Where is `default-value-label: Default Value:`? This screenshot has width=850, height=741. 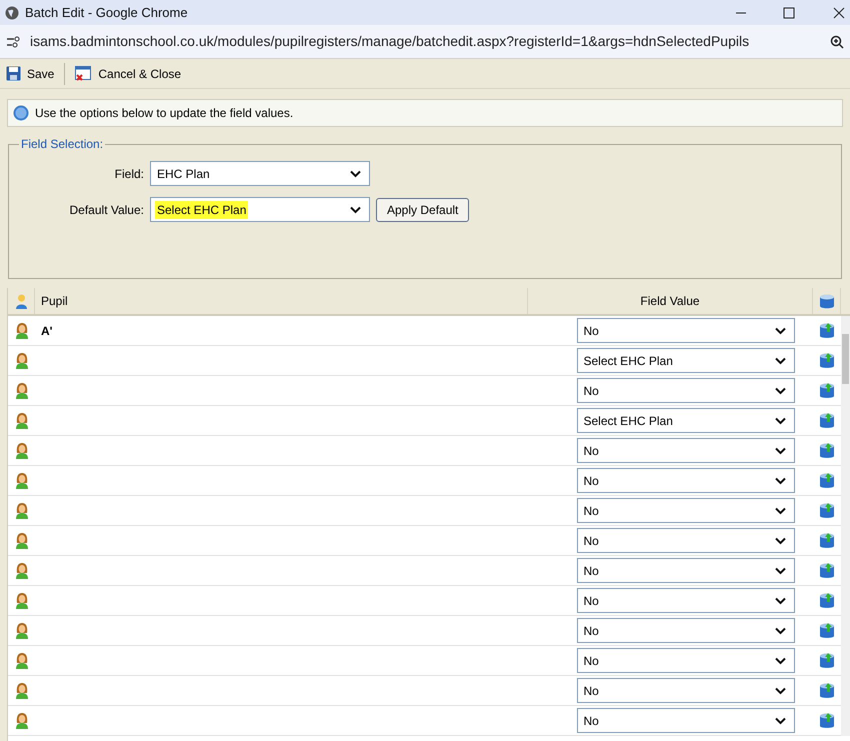
default-value-label: Default Value: is located at coordinates (106, 210).